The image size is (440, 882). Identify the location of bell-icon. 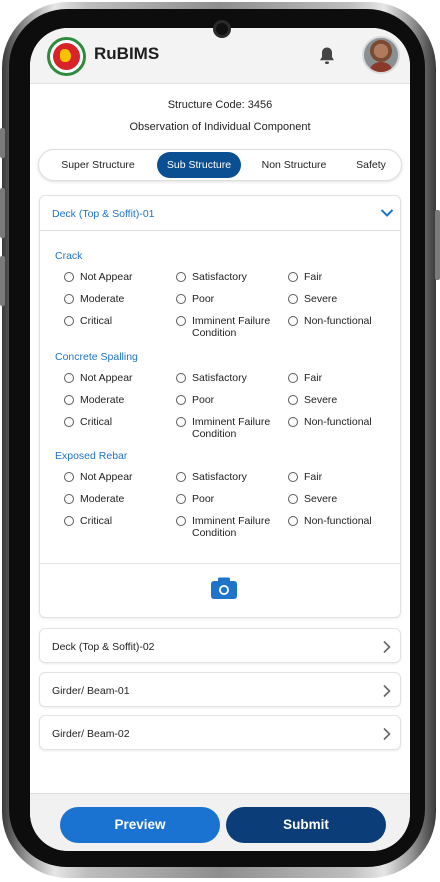
(327, 56).